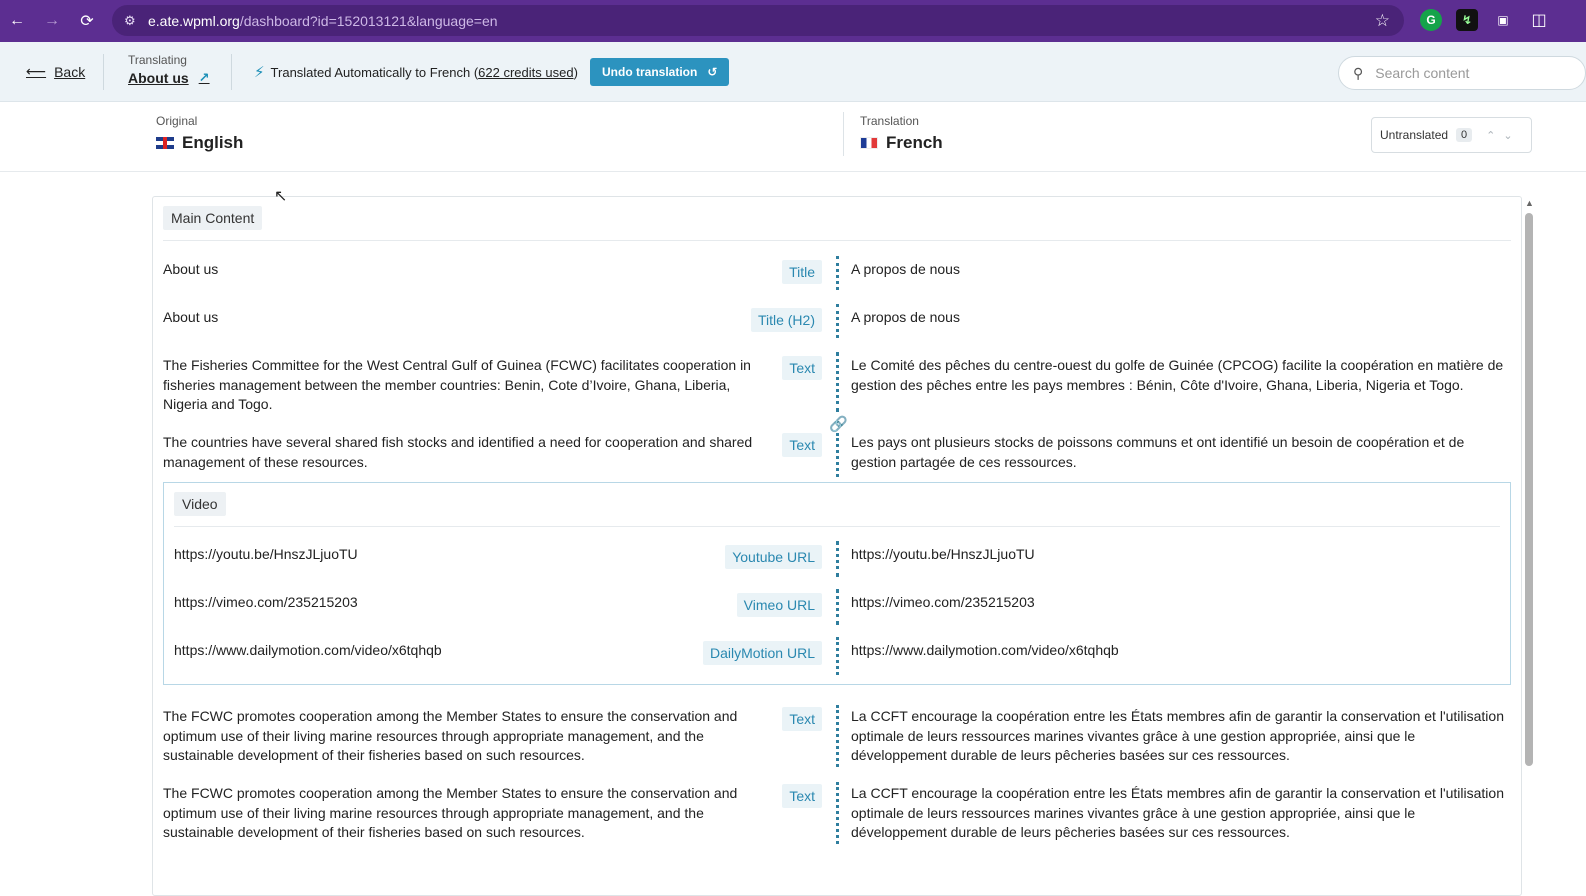 The image size is (1586, 896). I want to click on auto-translation-text: Translated Automatically to French (, so click(374, 72).